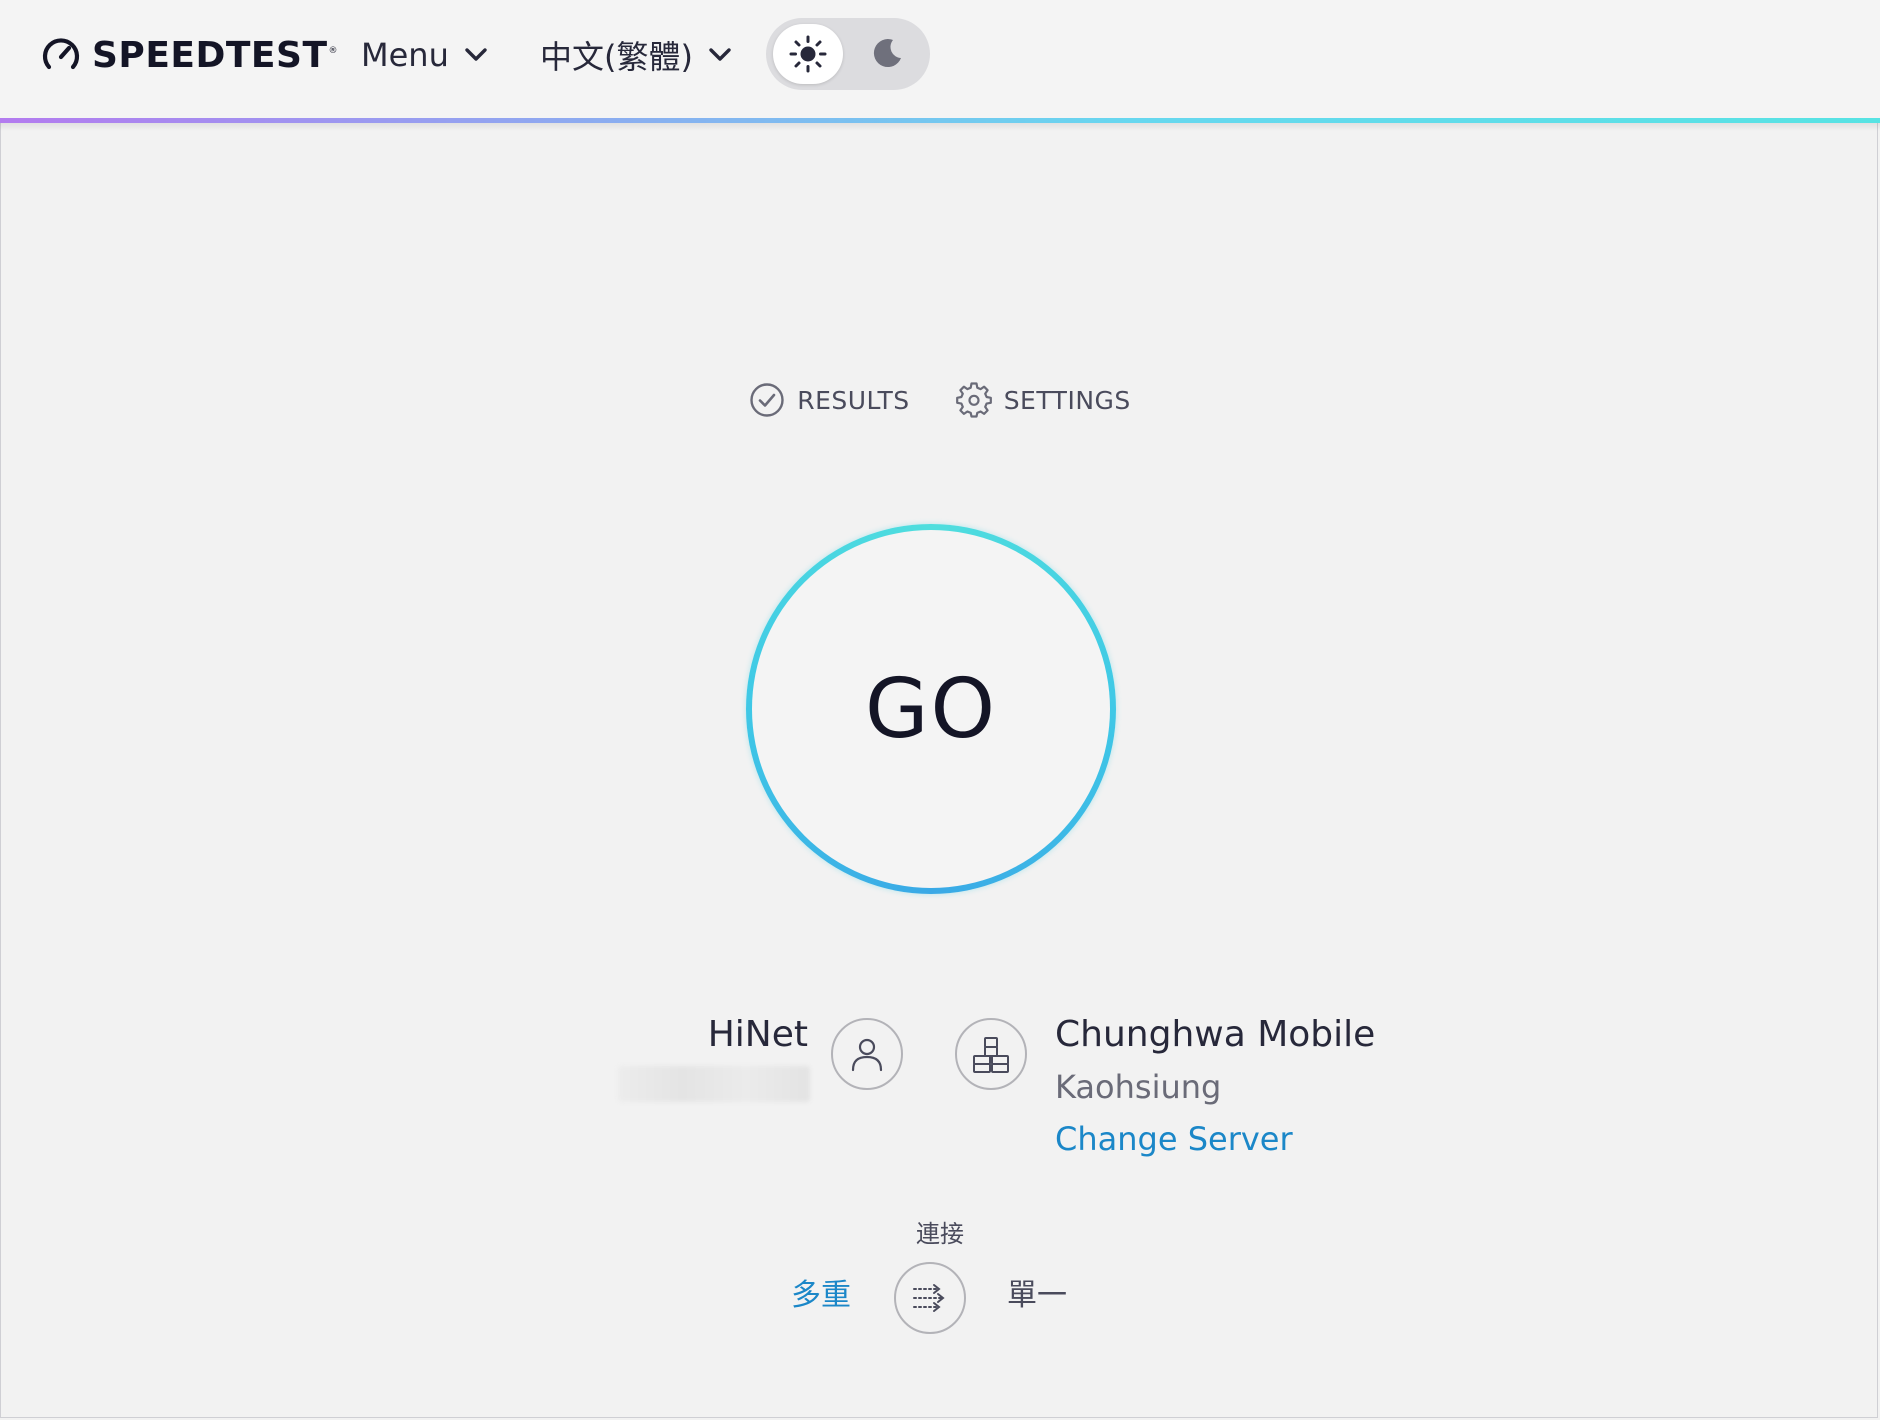 This screenshot has width=1880, height=1420. Describe the element at coordinates (333, 51) in the screenshot. I see `logo-trademark: ®` at that location.